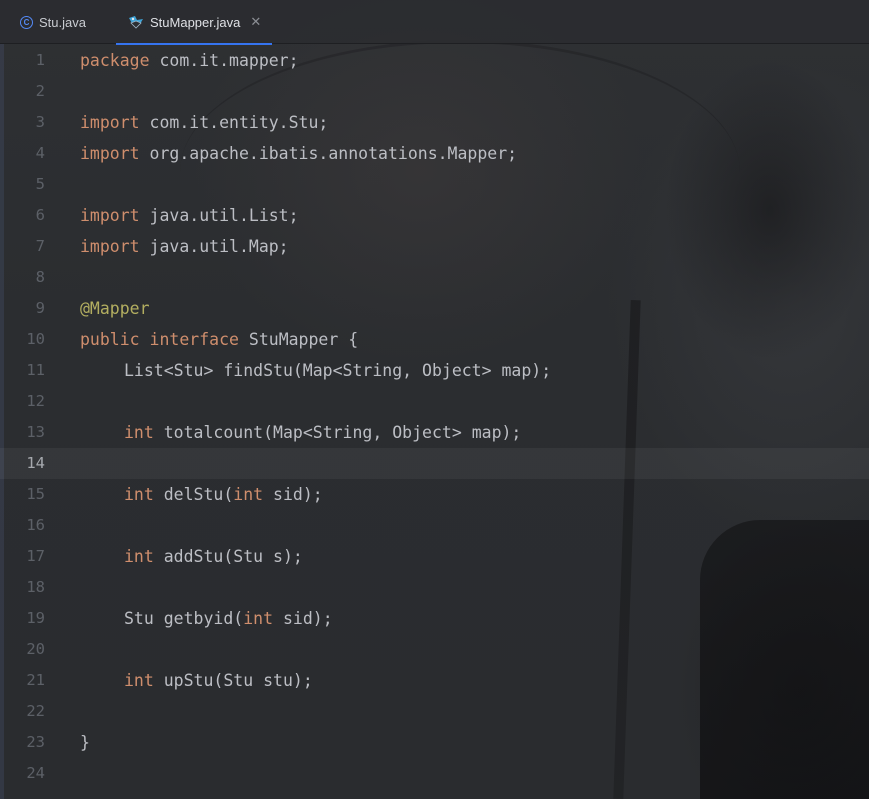 The width and height of the screenshot is (869, 799). I want to click on code-text: }, so click(85, 742).